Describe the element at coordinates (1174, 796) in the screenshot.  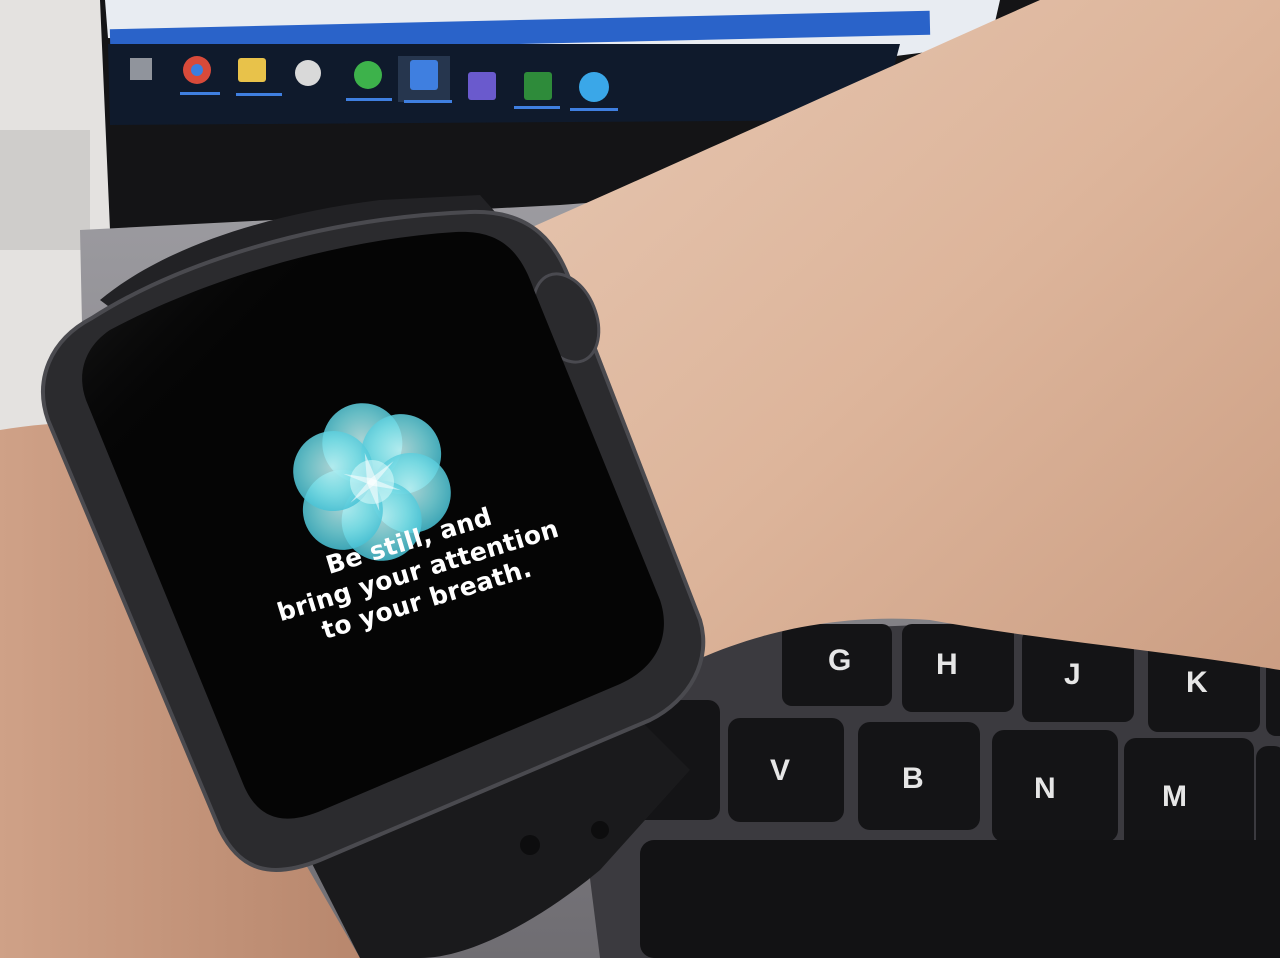
I see `key-m-label: M` at that location.